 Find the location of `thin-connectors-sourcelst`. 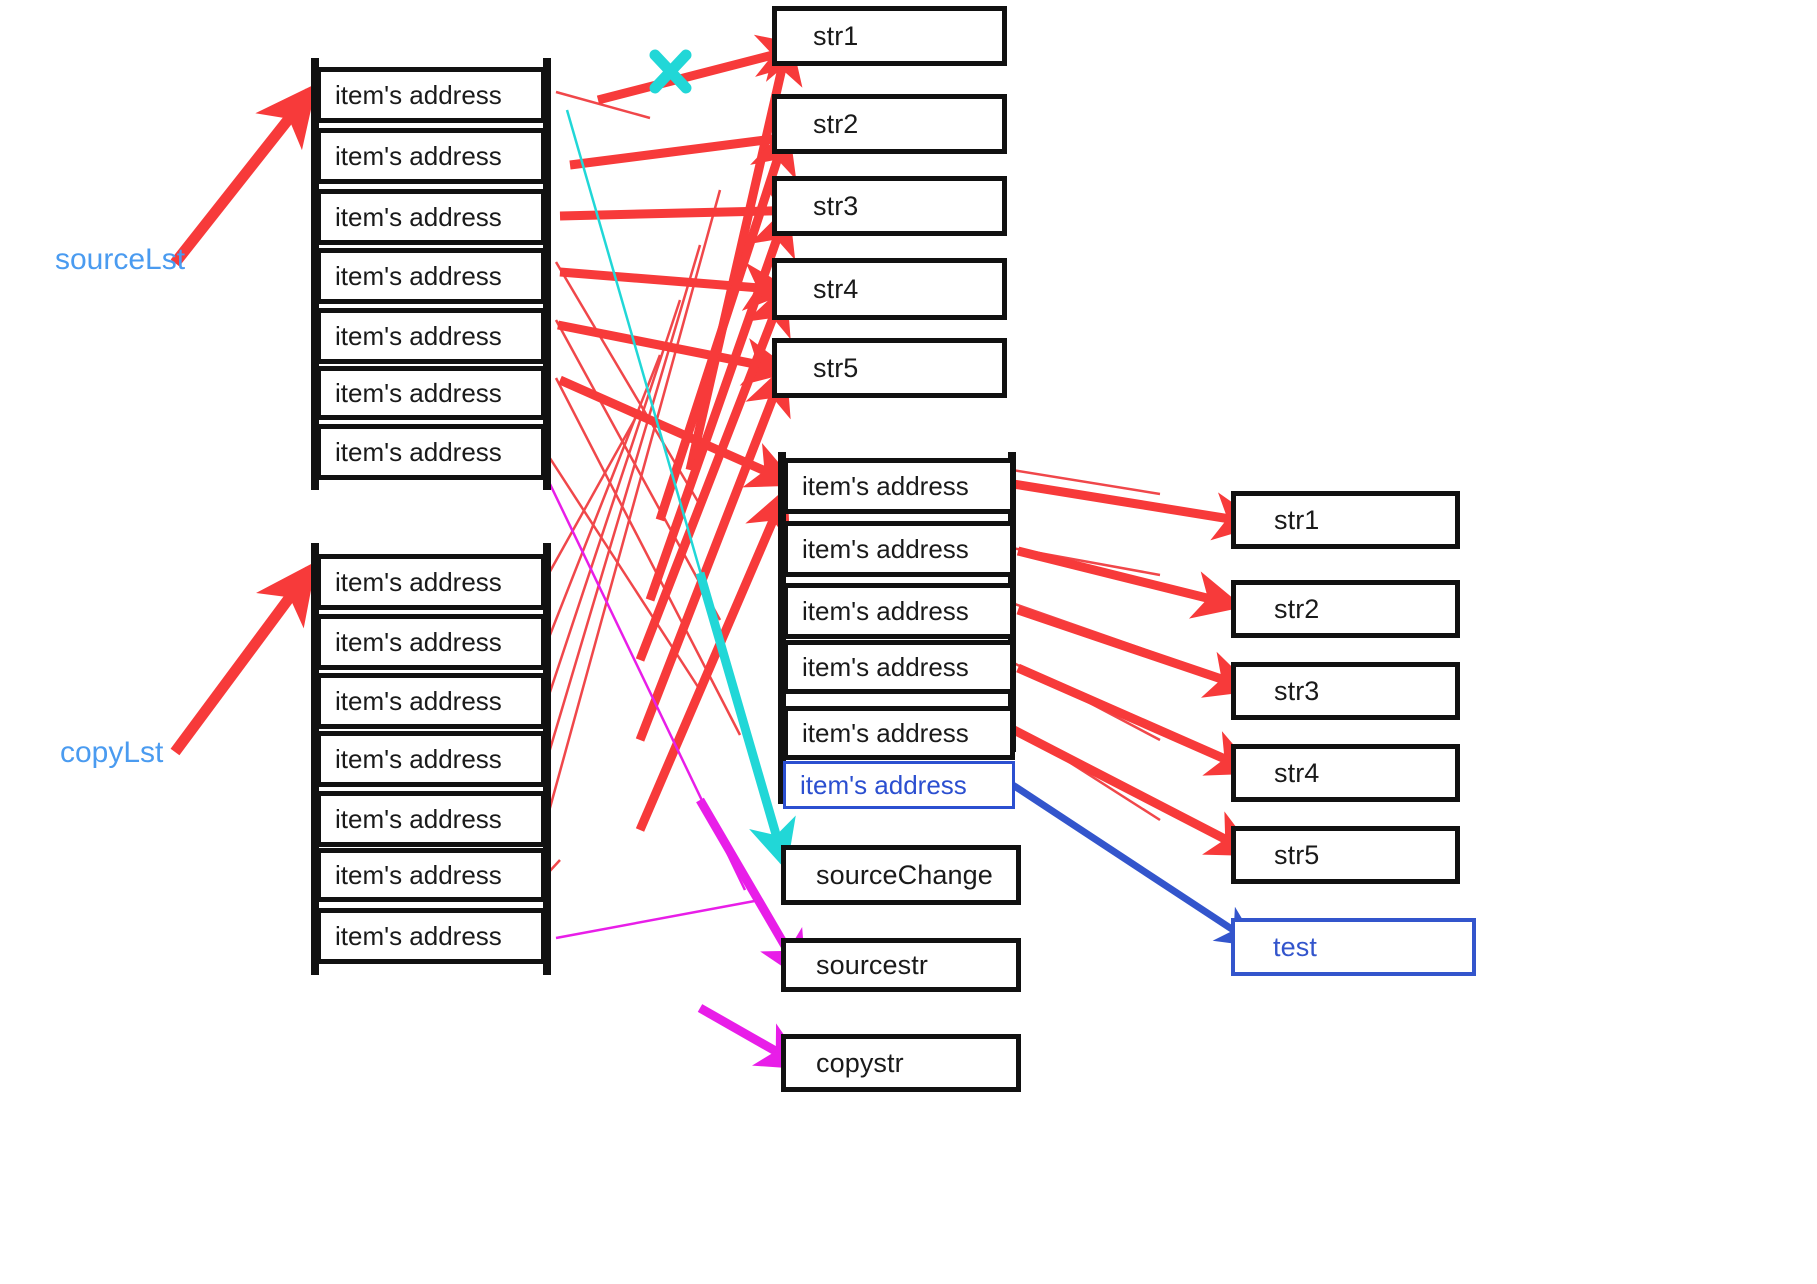

thin-connectors-sourcelst is located at coordinates (636, 413).